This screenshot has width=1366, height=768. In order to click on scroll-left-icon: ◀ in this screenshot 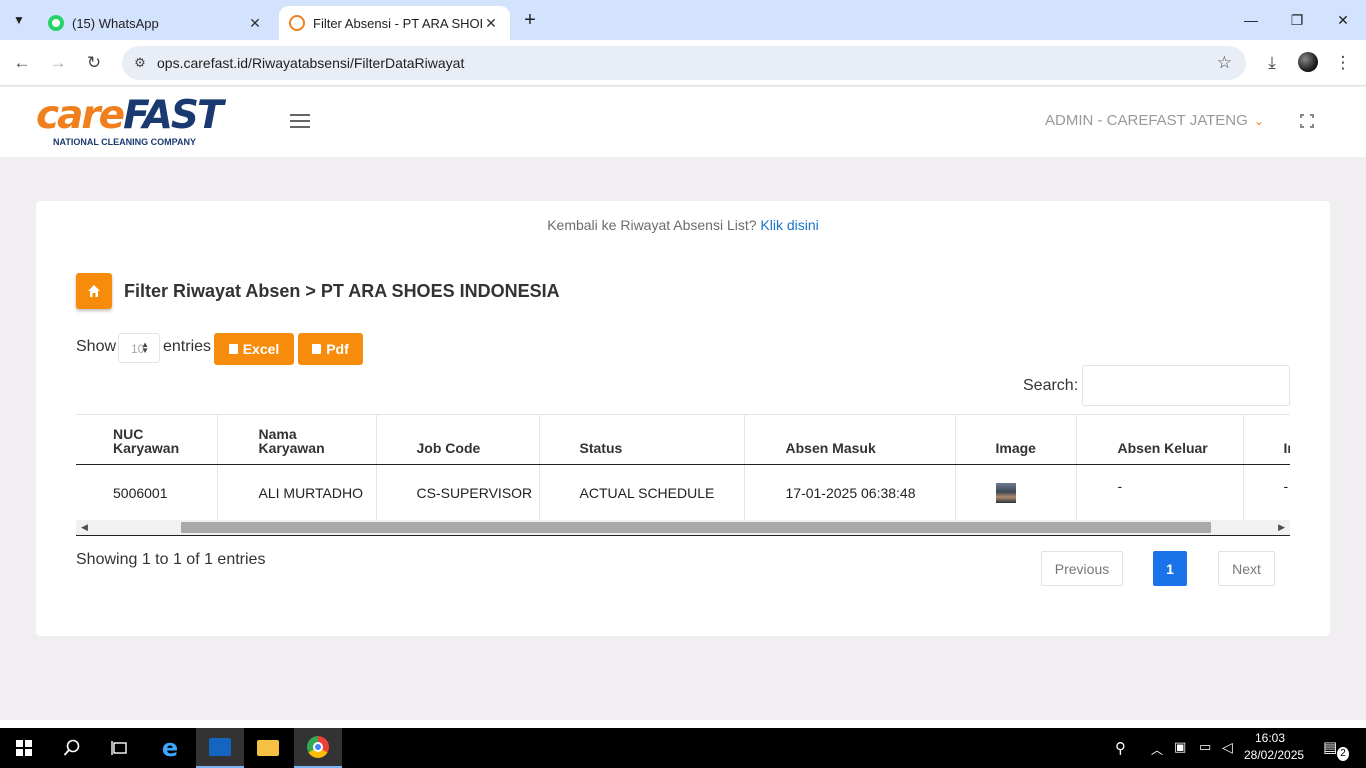, I will do `click(84, 527)`.